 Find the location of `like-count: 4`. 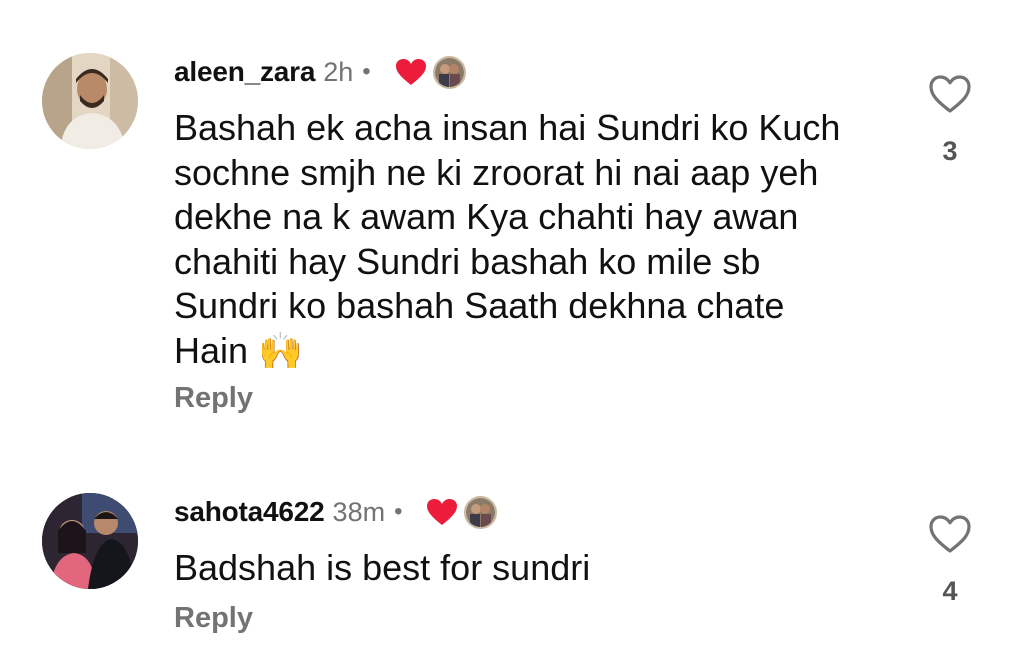

like-count: 4 is located at coordinates (950, 591).